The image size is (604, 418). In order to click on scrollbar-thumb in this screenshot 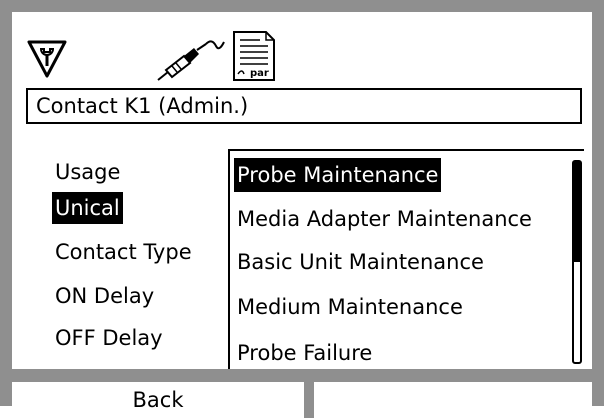, I will do `click(577, 212)`.